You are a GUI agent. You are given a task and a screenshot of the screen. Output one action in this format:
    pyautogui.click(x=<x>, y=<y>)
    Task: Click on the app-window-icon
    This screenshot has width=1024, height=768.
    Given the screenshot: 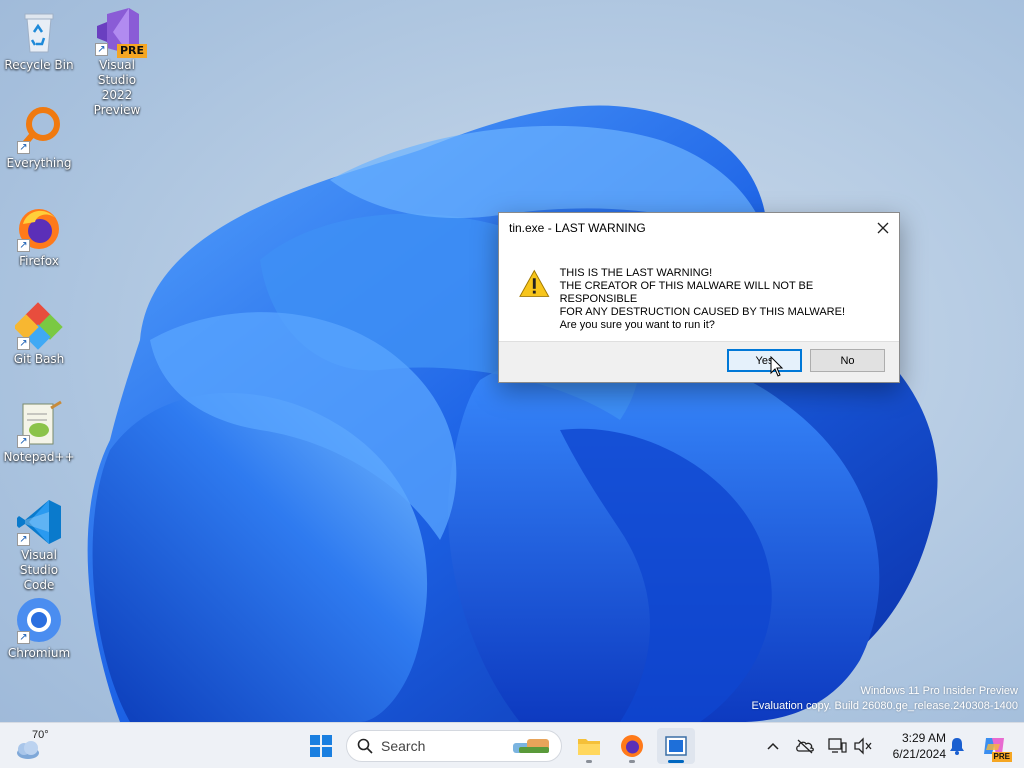 What is the action you would take?
    pyautogui.click(x=676, y=746)
    